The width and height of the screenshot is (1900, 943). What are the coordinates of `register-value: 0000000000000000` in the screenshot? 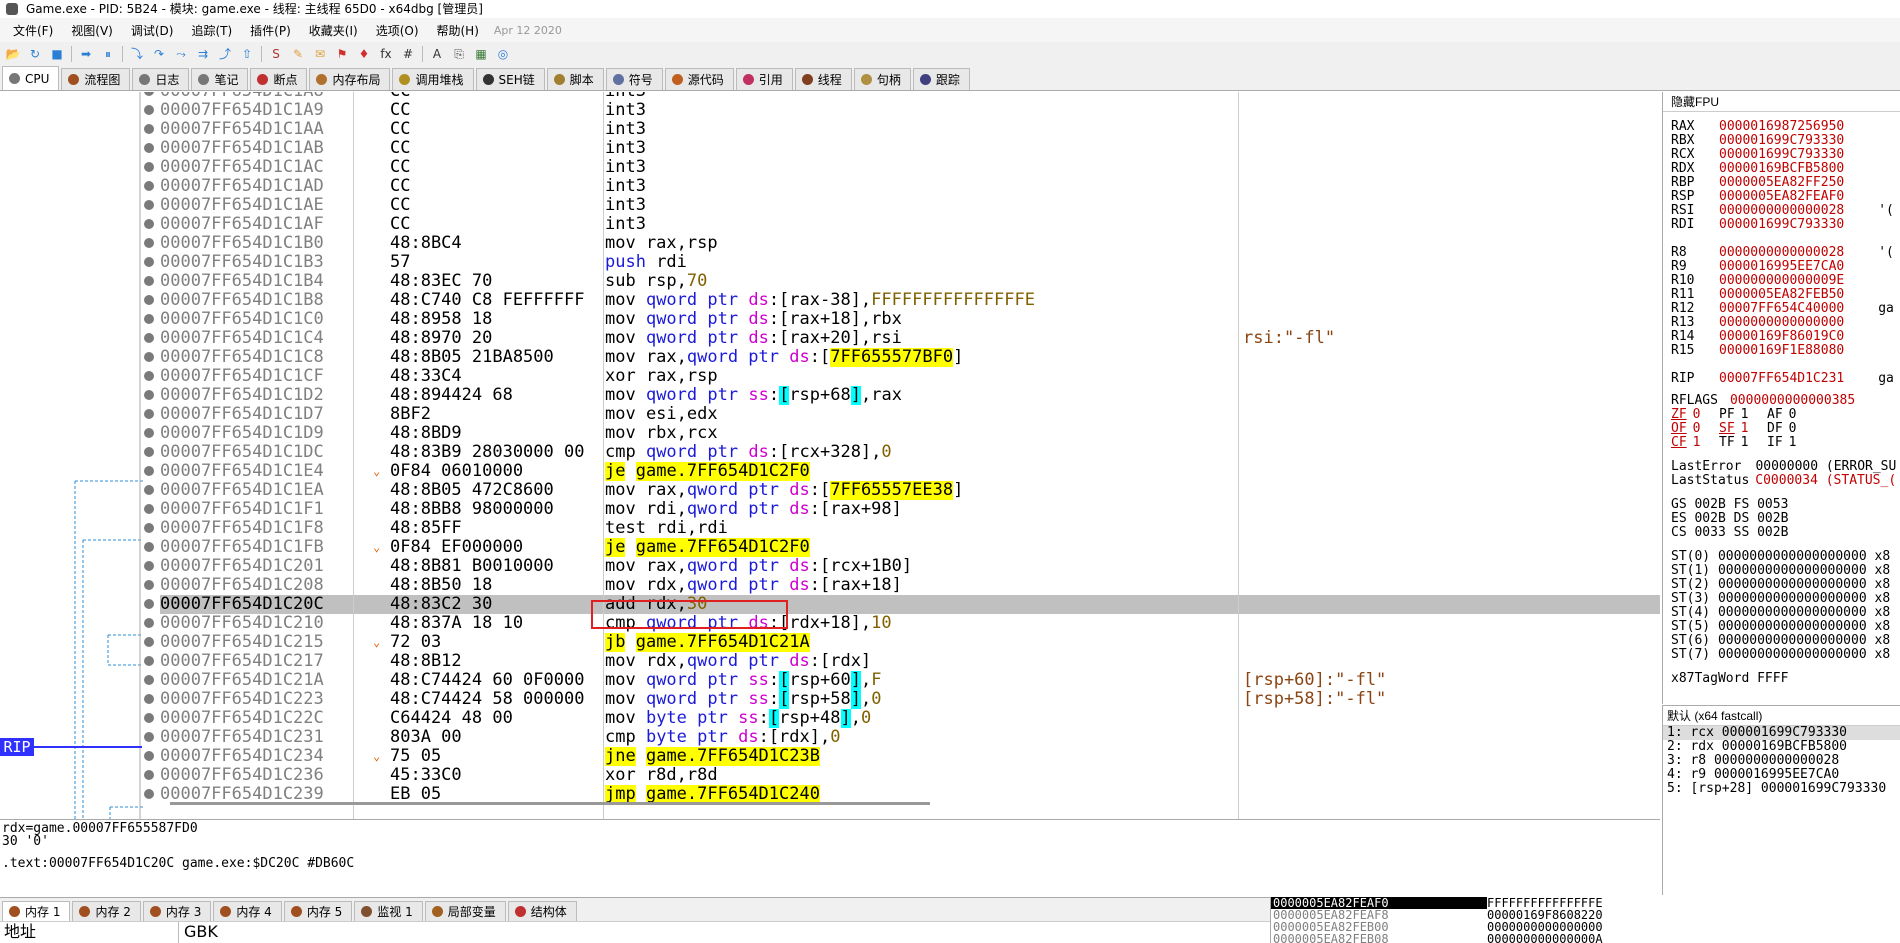 It's located at (1781, 322).